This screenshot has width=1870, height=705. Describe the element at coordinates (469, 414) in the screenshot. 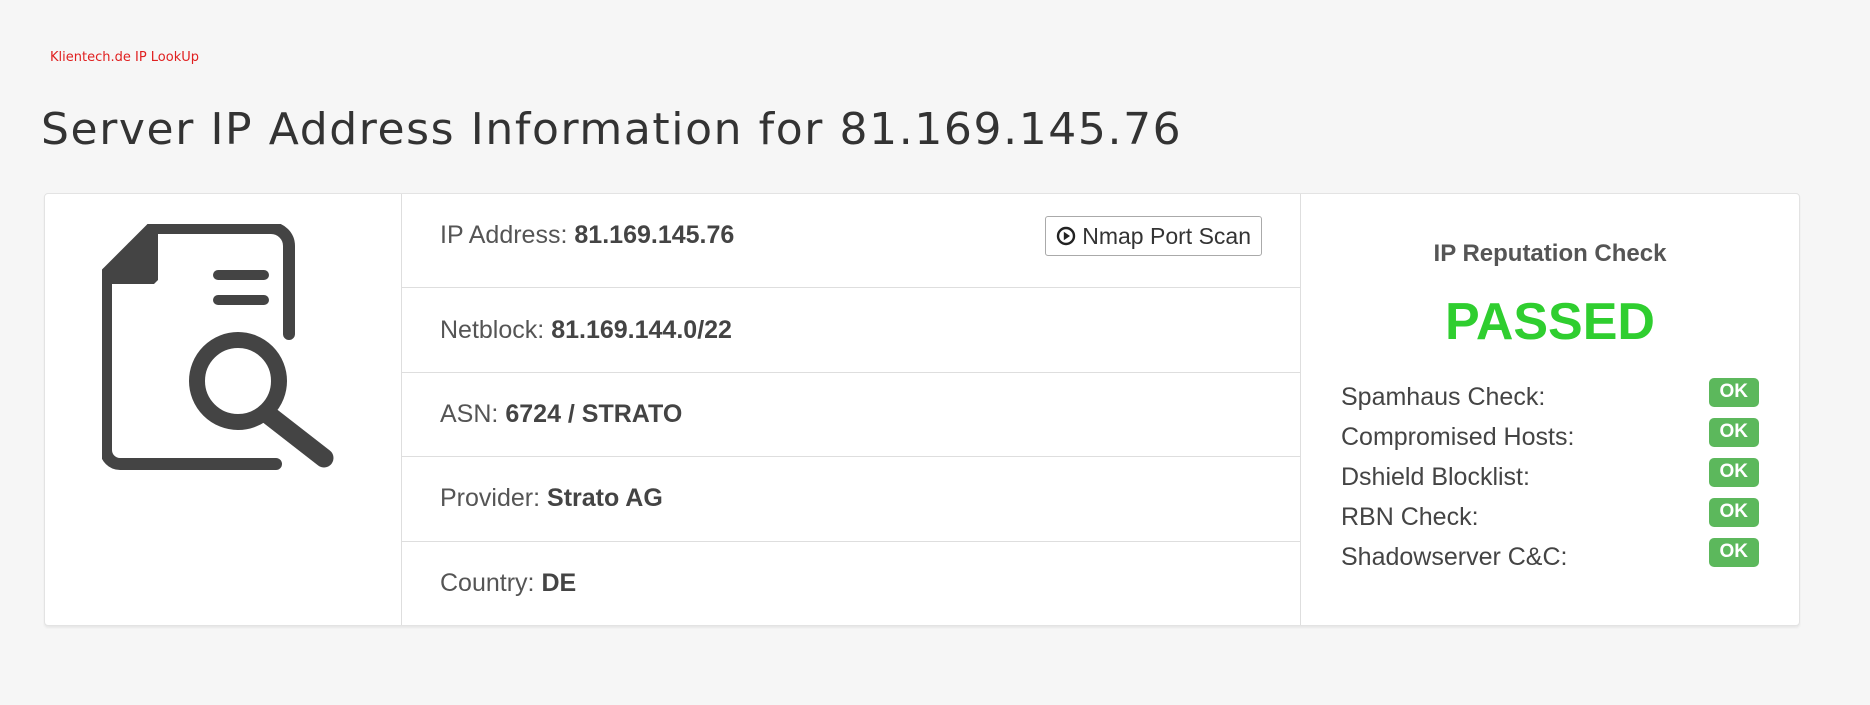

I see `asn-label: ASN:` at that location.